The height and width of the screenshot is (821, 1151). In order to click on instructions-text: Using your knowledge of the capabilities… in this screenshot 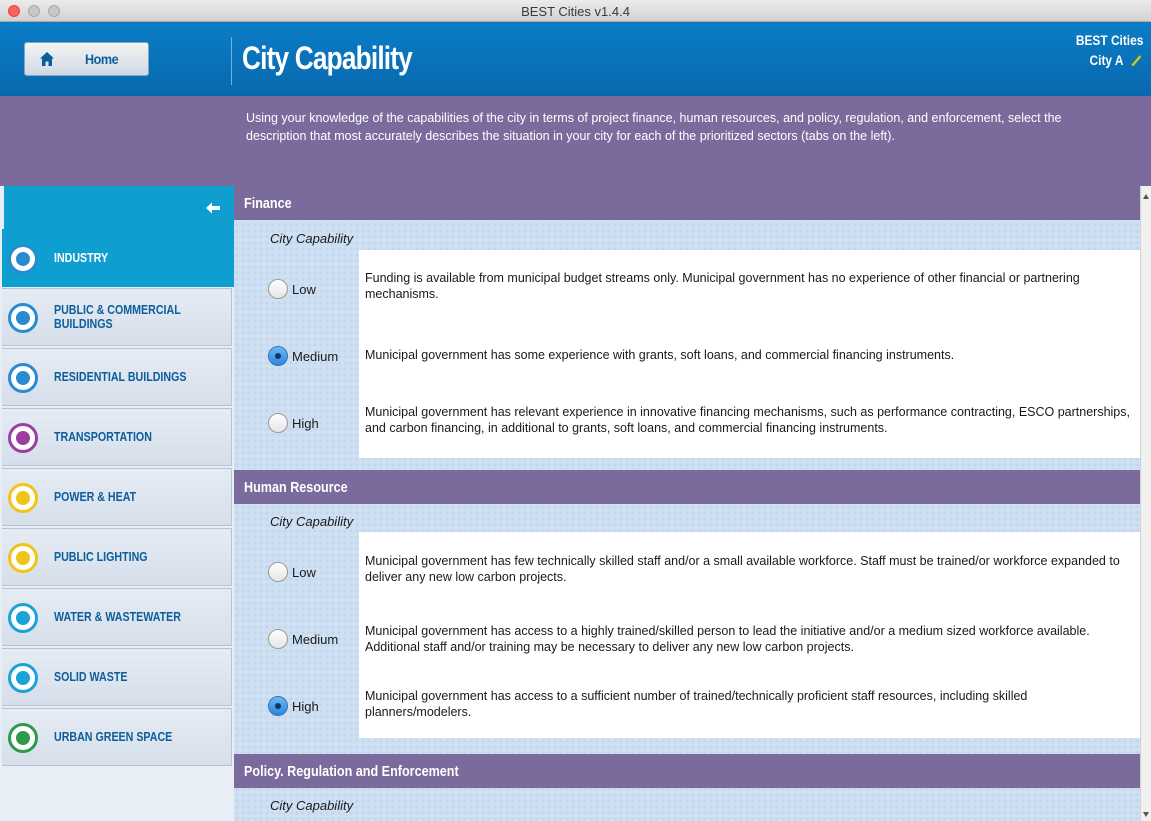, I will do `click(654, 127)`.